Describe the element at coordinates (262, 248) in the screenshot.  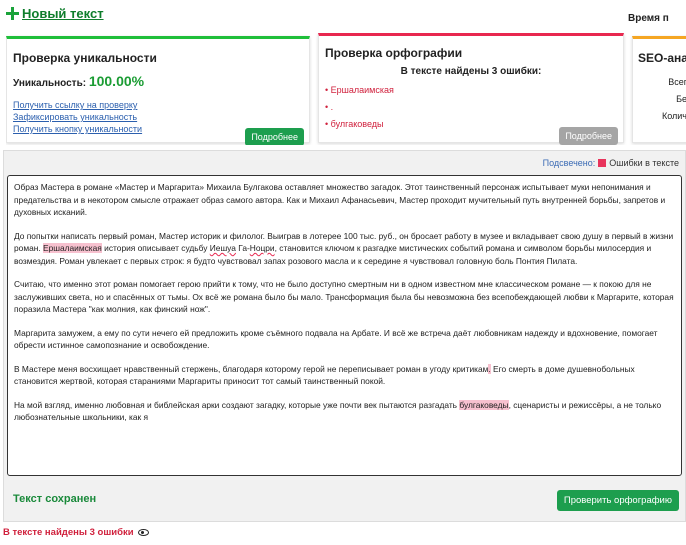
I see `underlined-word: Ноцри` at that location.